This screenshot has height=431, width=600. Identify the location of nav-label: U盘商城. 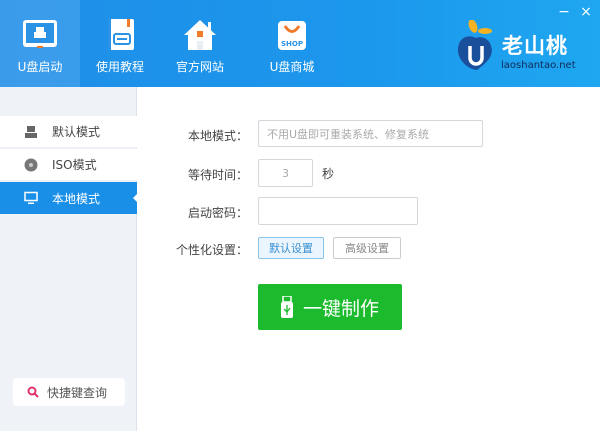
(292, 67).